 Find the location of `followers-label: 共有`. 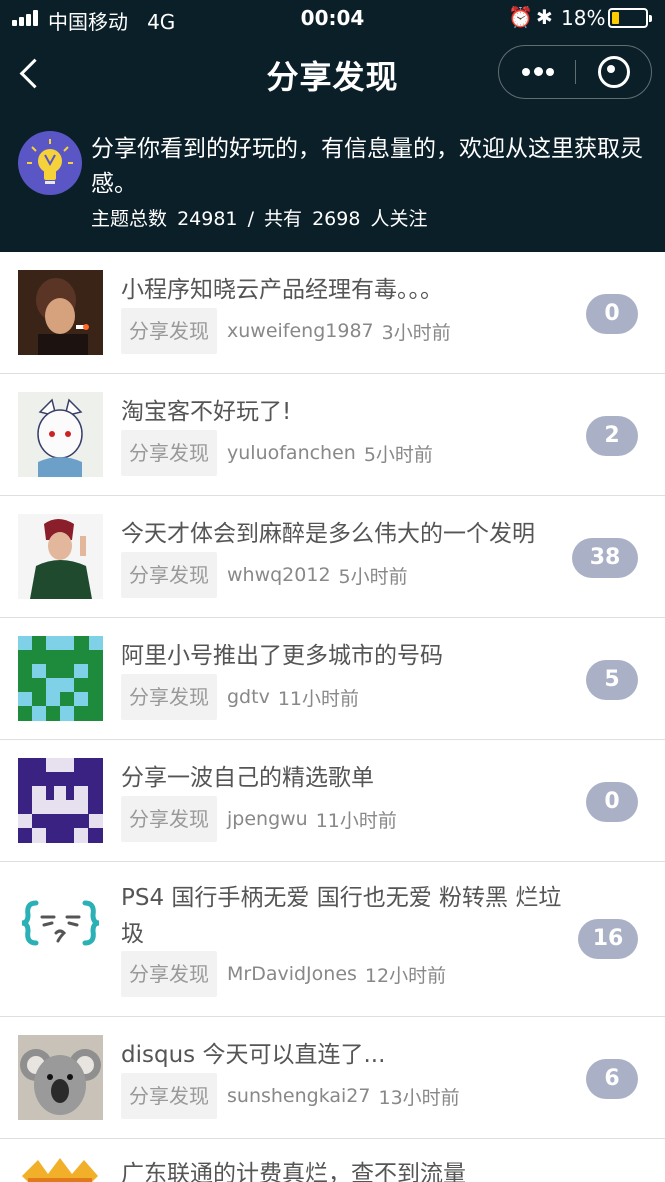

followers-label: 共有 is located at coordinates (283, 219).